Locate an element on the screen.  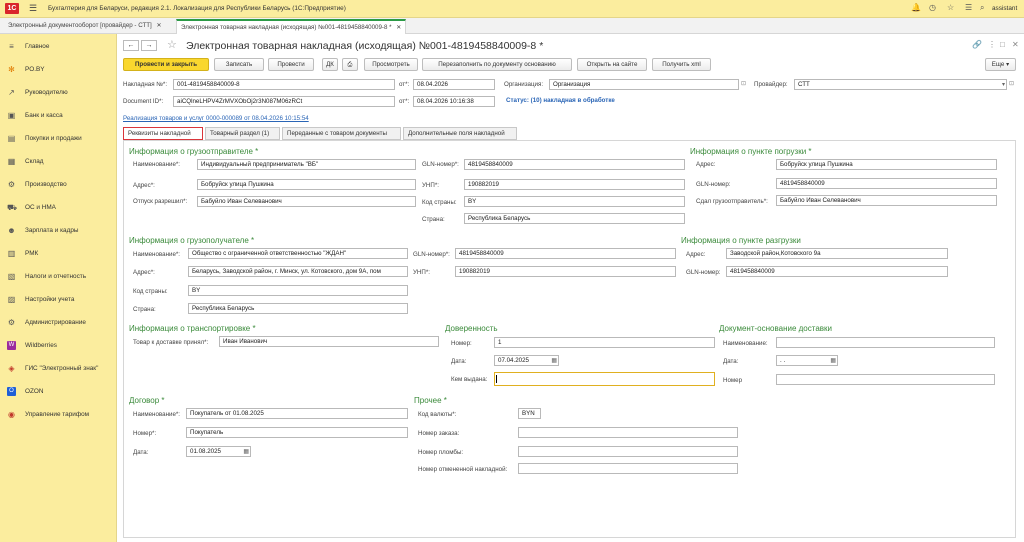
shipper-addr-field: Бобруйск улица Пушкина is located at coordinates (306, 184).